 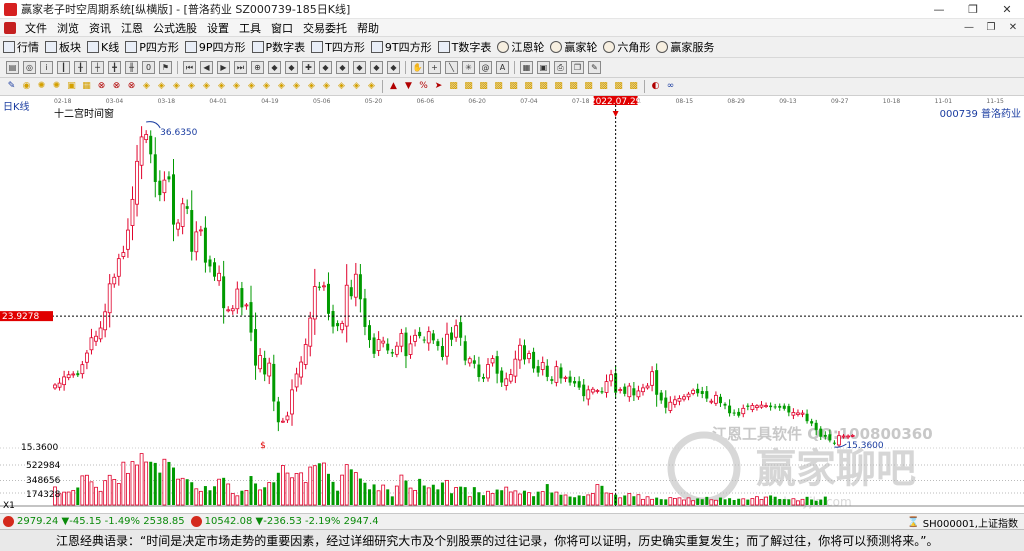 I want to click on cycle14-icon: ◈, so click(x=341, y=86).